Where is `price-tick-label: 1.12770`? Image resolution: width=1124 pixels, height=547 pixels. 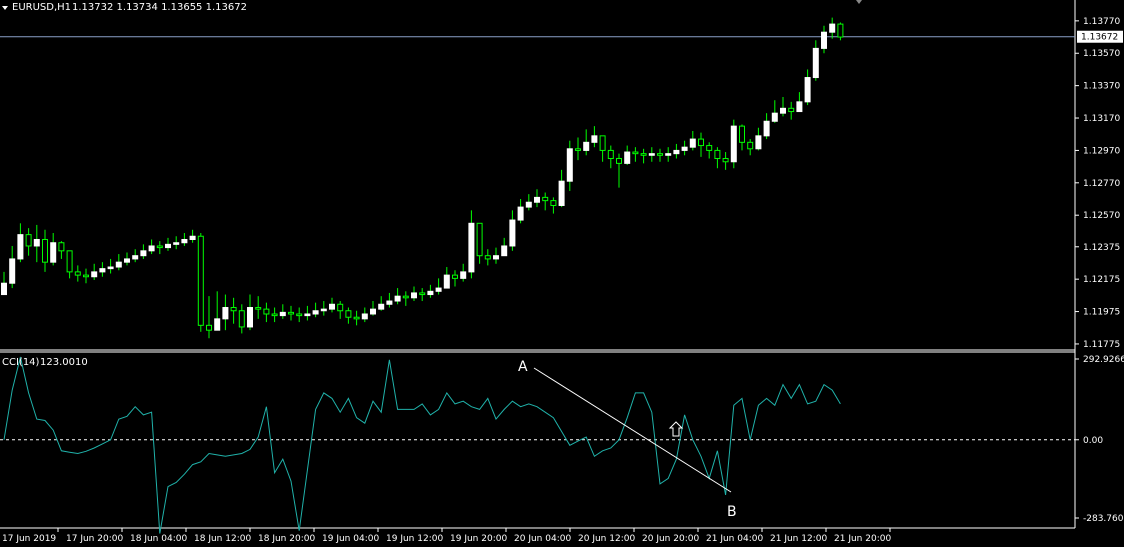 price-tick-label: 1.12770 is located at coordinates (1101, 184).